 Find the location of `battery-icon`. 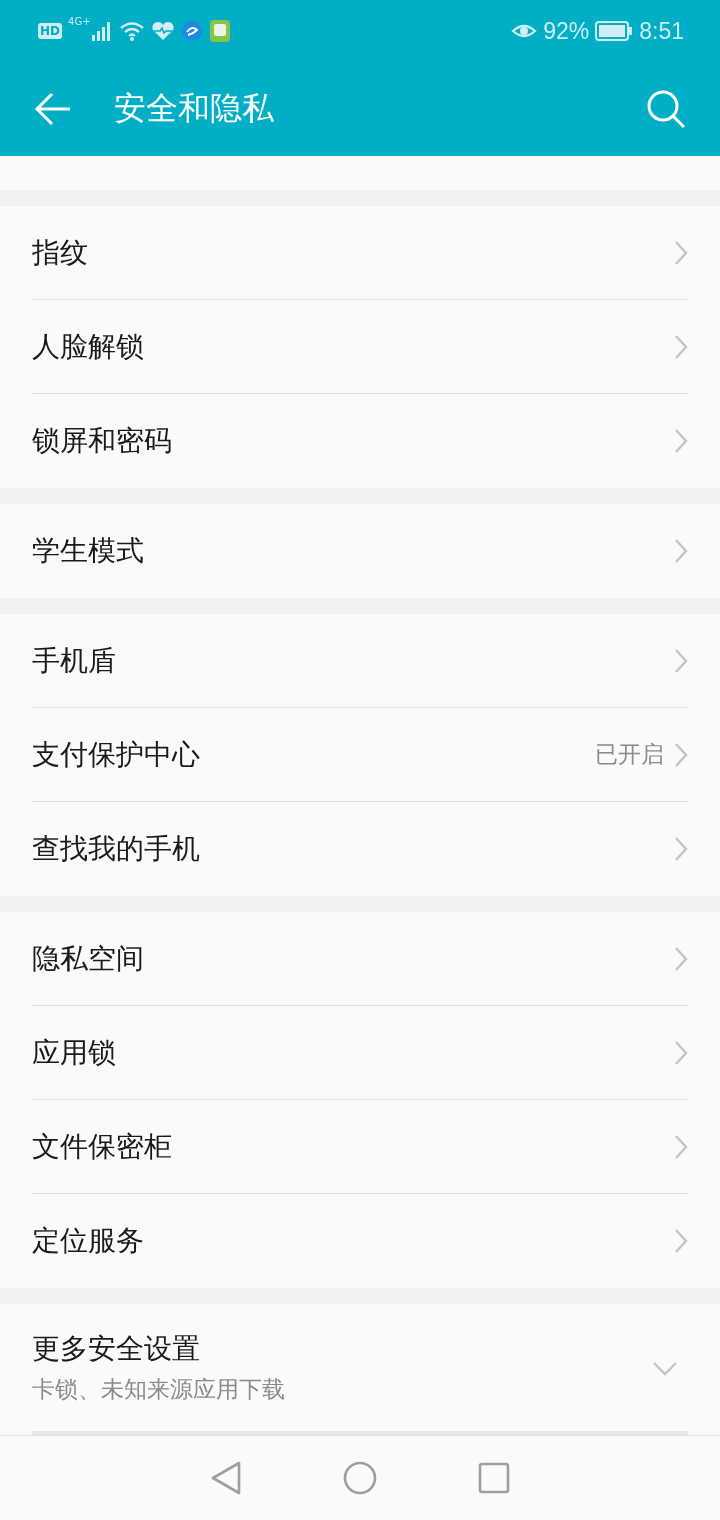

battery-icon is located at coordinates (614, 31).